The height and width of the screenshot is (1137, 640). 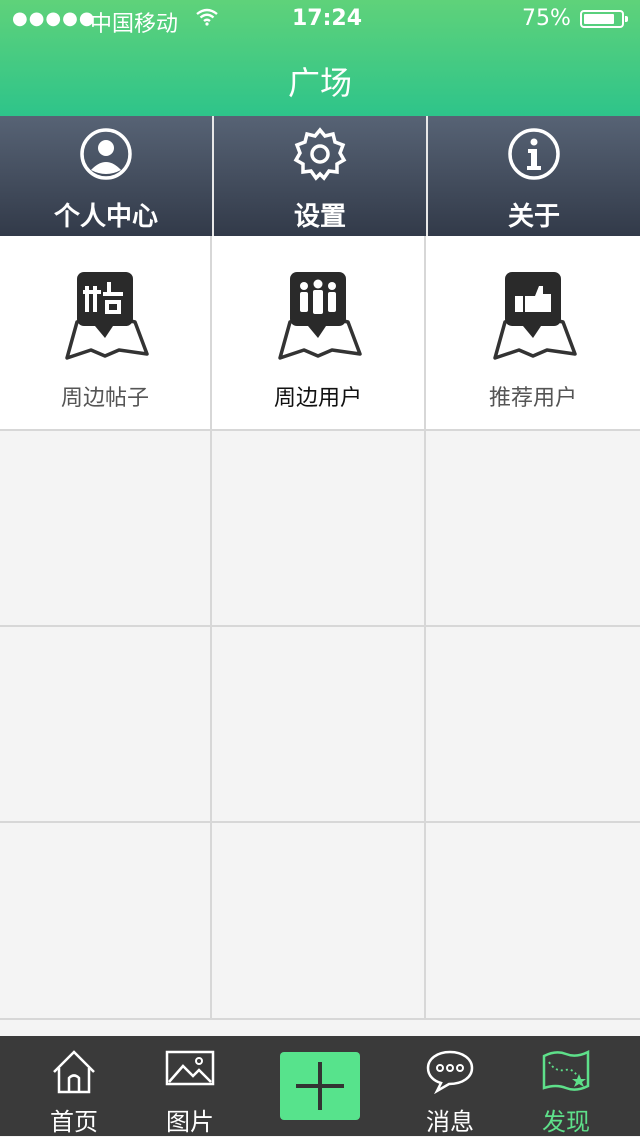 I want to click on menu-item-profile: 个人中心, so click(x=106, y=176).